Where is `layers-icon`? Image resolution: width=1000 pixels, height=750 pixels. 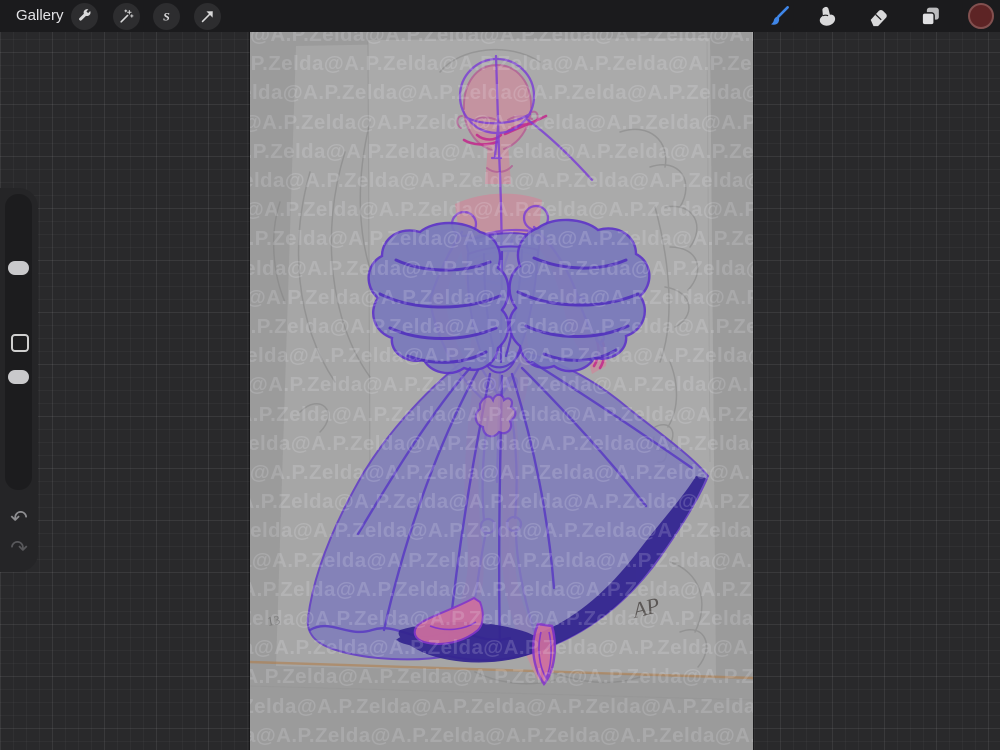
layers-icon is located at coordinates (929, 16).